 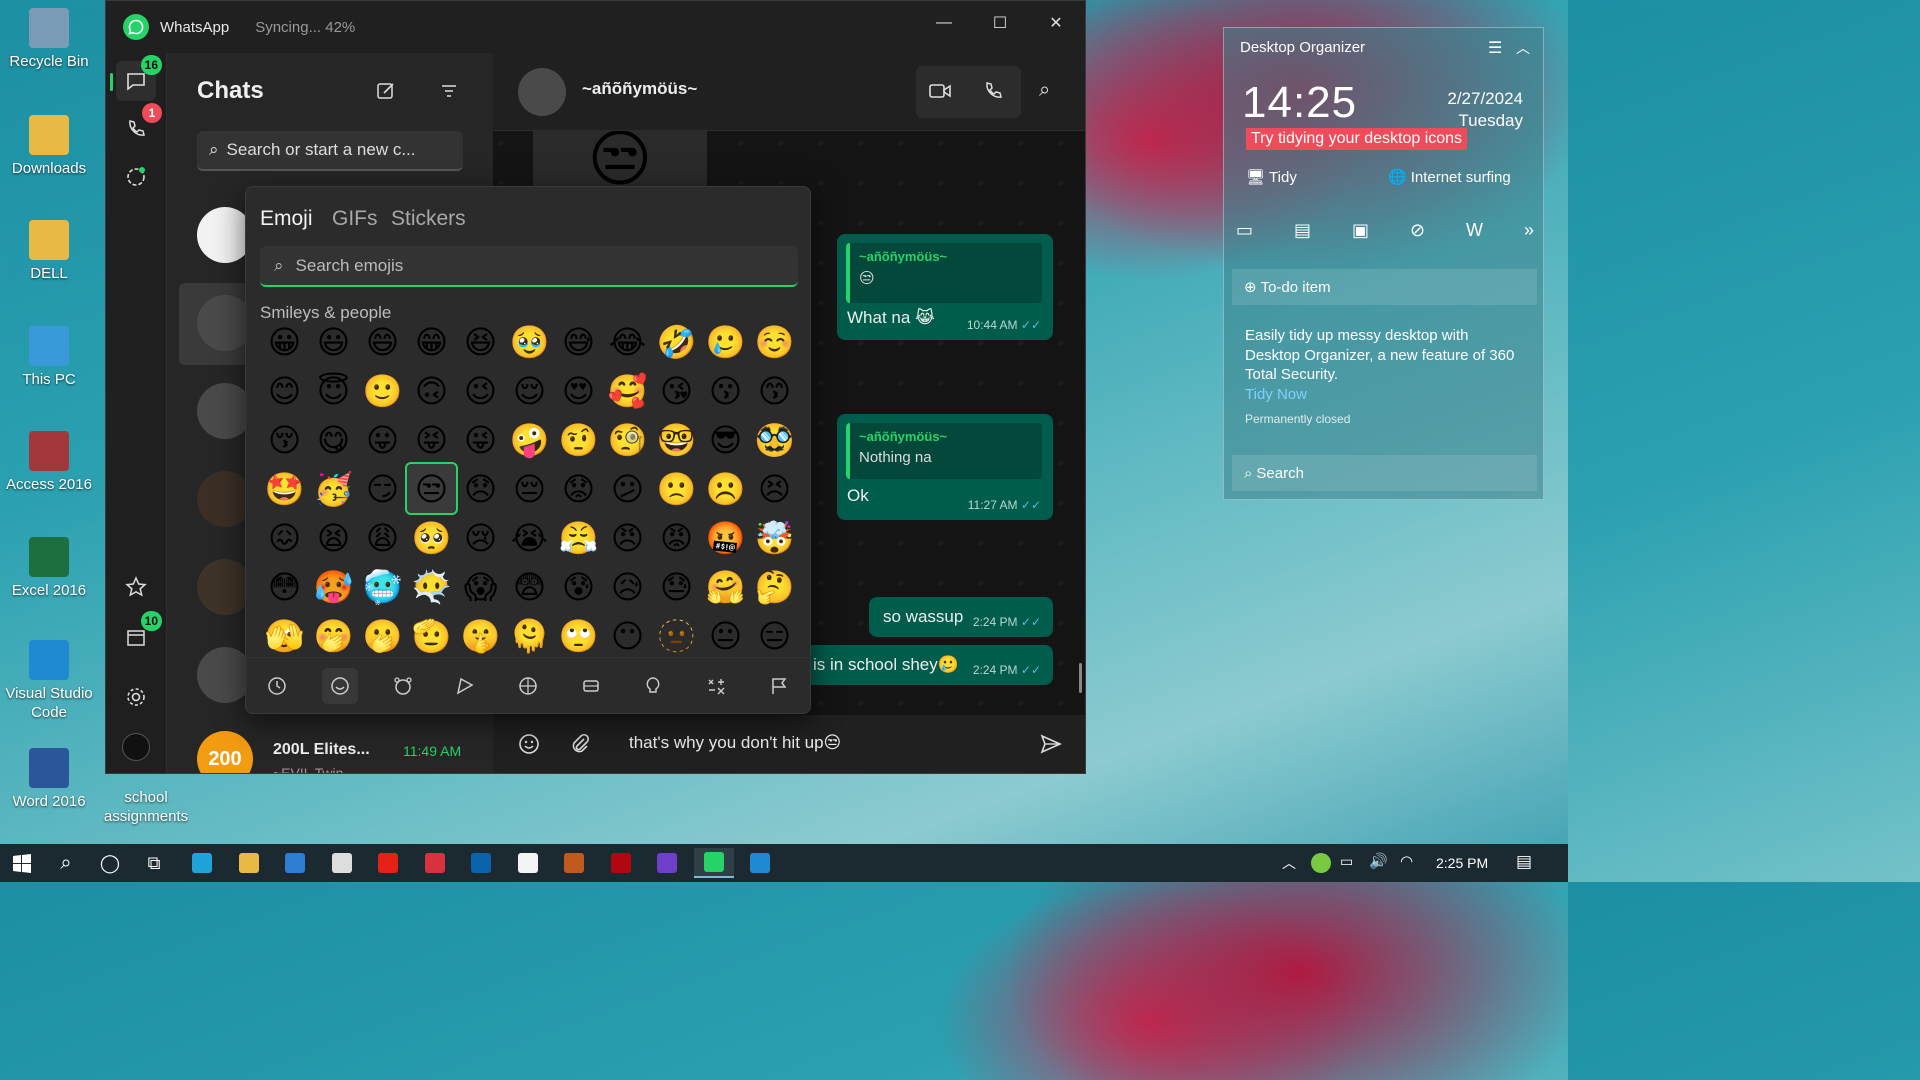 What do you see at coordinates (480, 586) in the screenshot?
I see `emoji-cell: 😱` at bounding box center [480, 586].